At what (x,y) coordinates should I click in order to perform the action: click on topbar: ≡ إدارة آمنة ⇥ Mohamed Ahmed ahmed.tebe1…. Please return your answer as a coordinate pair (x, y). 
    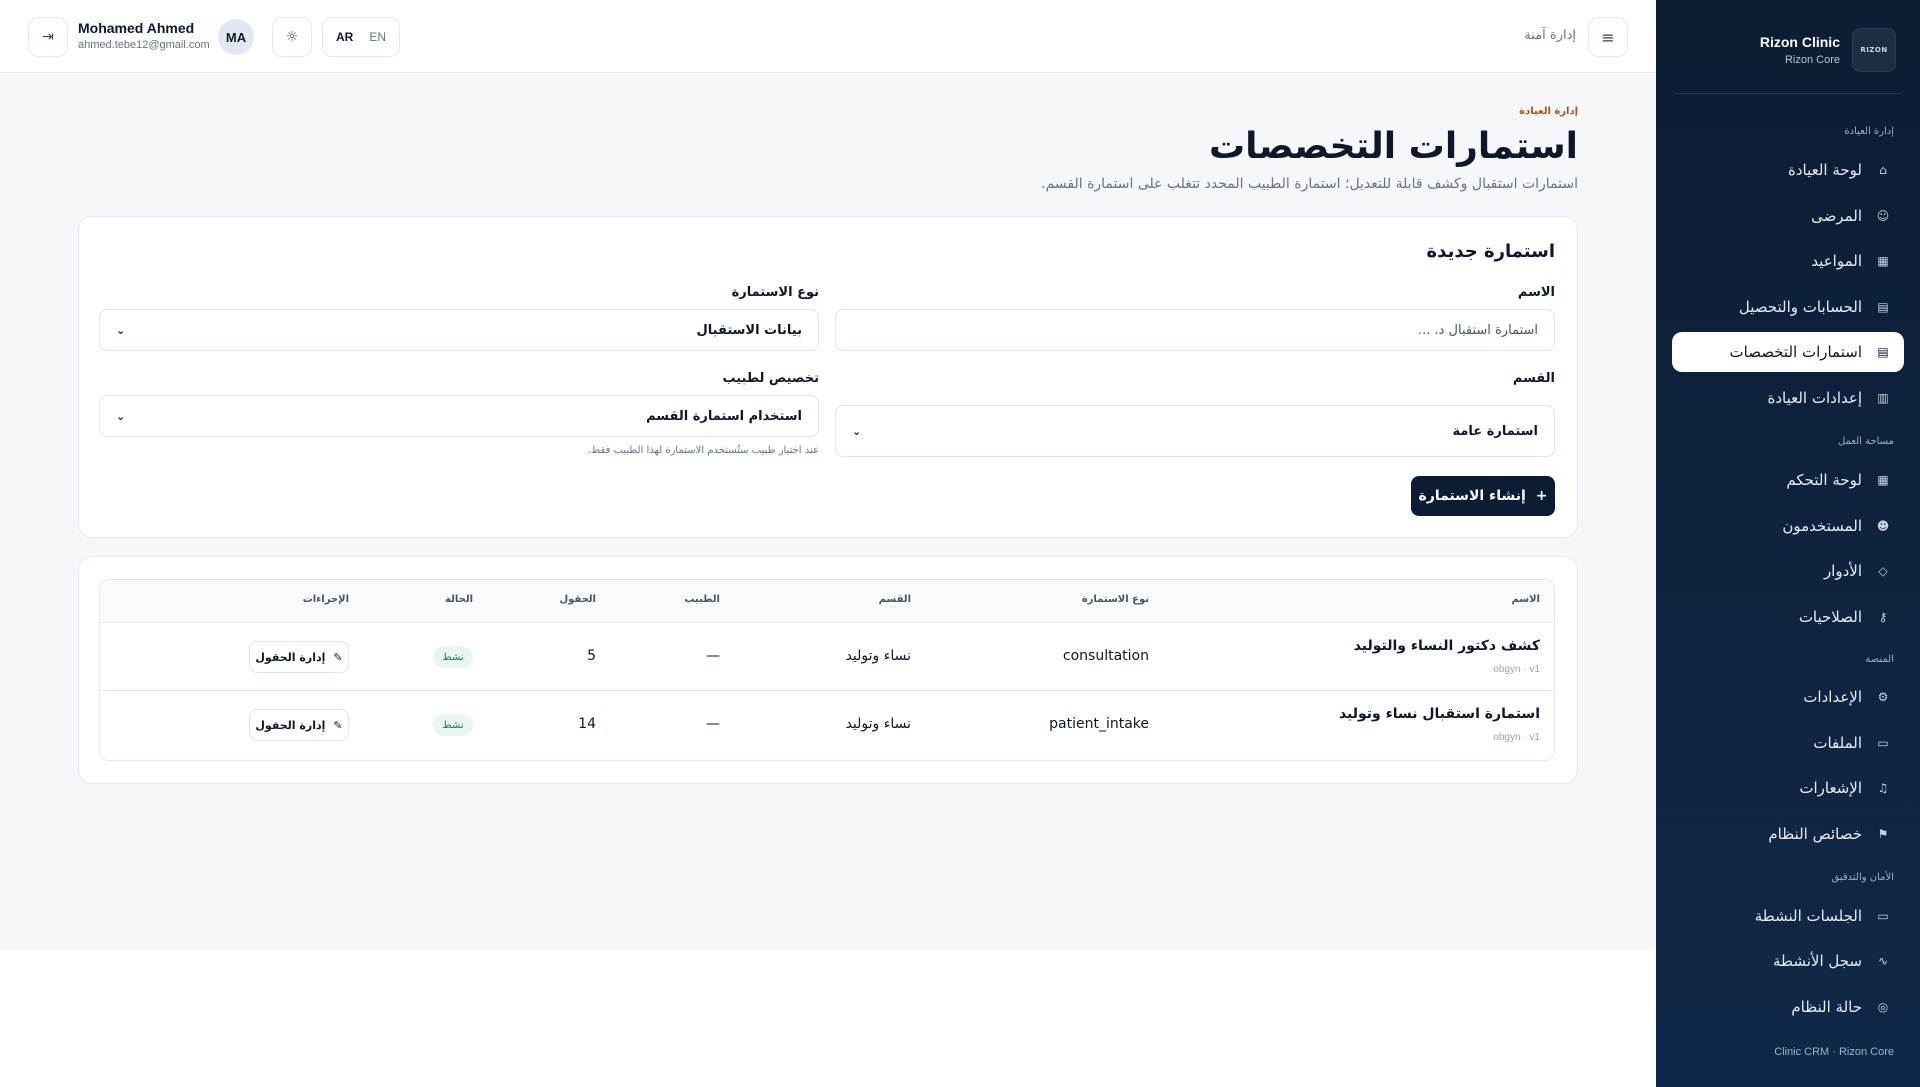
    Looking at the image, I should click on (828, 36).